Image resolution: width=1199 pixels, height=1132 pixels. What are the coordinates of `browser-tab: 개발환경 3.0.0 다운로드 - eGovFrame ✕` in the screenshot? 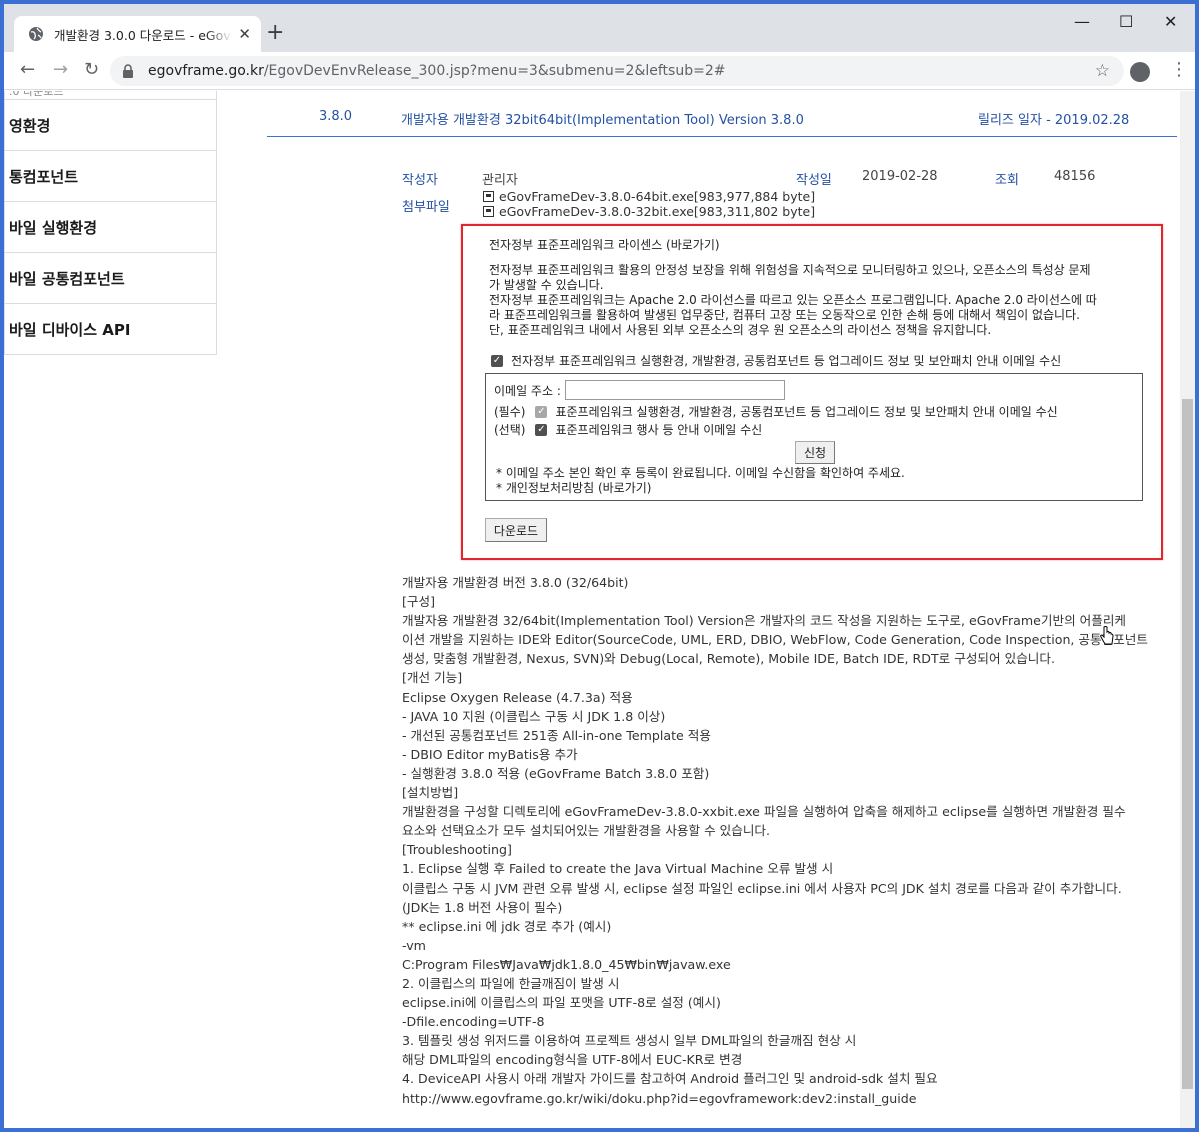 It's located at (137, 34).